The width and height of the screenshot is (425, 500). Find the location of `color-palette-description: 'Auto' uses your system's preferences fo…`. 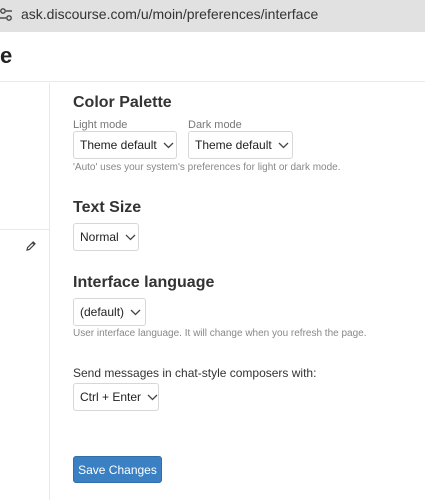

color-palette-description: 'Auto' uses your system's preferences fo… is located at coordinates (207, 167).